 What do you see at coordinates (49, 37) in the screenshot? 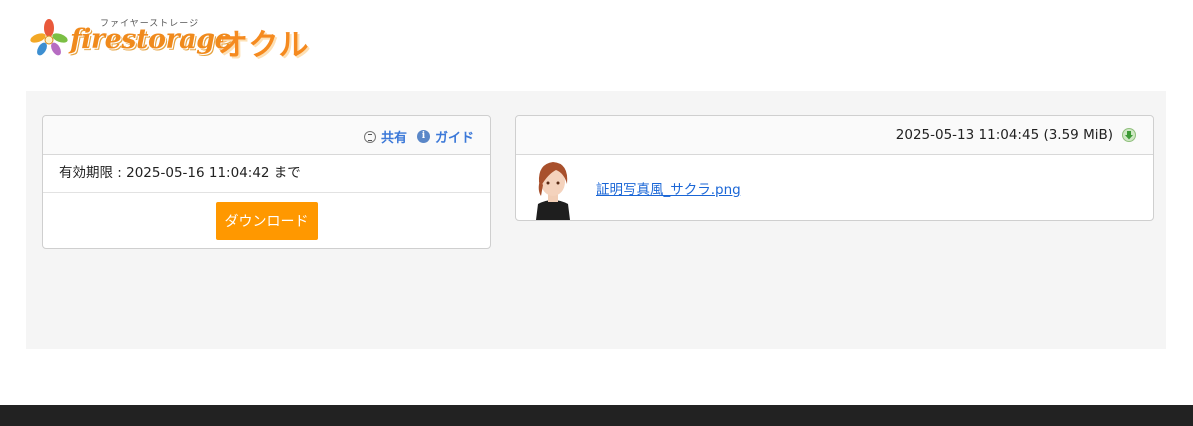
I see `flower-logo-icon` at bounding box center [49, 37].